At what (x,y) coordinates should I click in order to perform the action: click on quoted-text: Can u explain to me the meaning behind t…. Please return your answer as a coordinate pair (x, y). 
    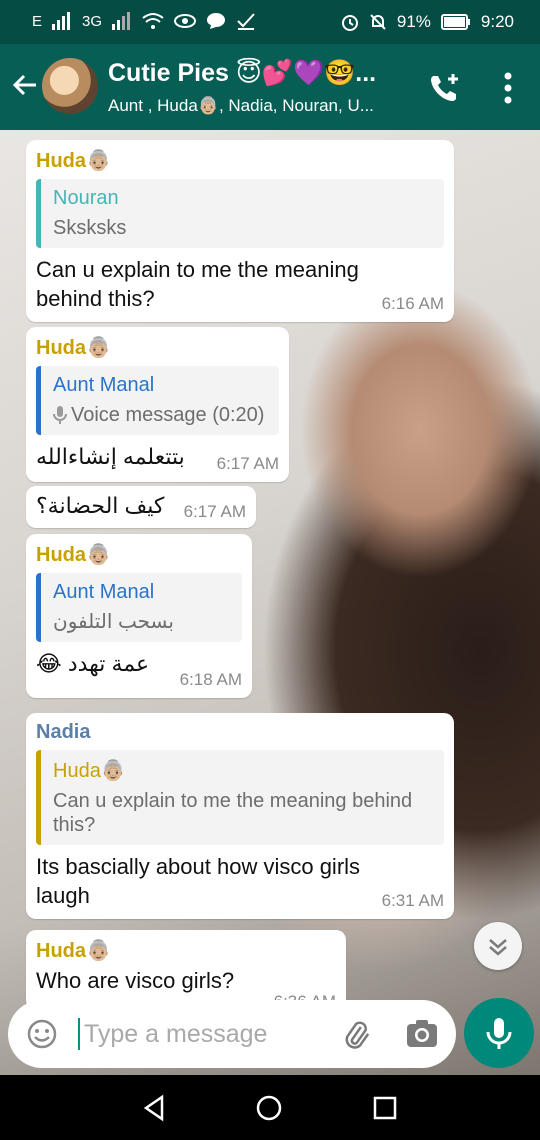
    Looking at the image, I should click on (233, 813).